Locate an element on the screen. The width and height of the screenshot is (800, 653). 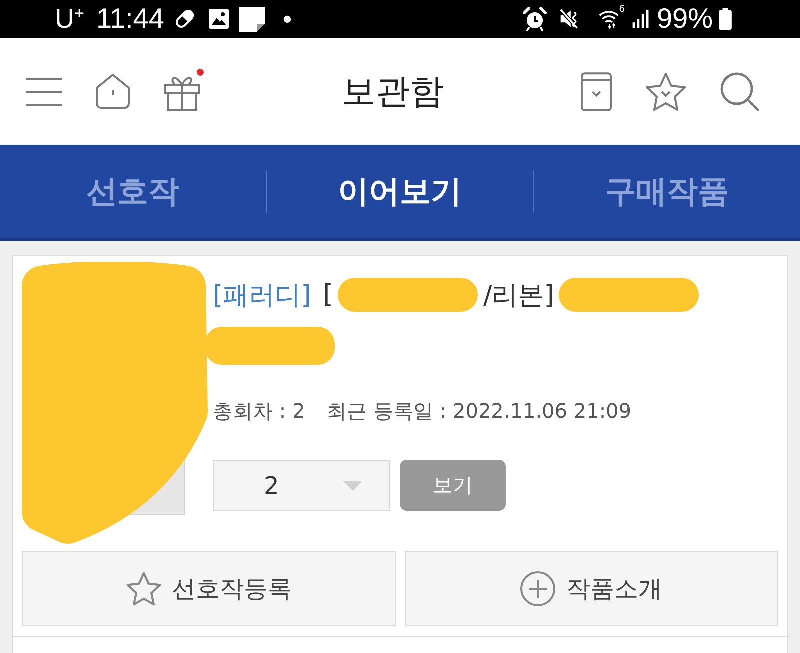
episode-select: 2 is located at coordinates (301, 485).